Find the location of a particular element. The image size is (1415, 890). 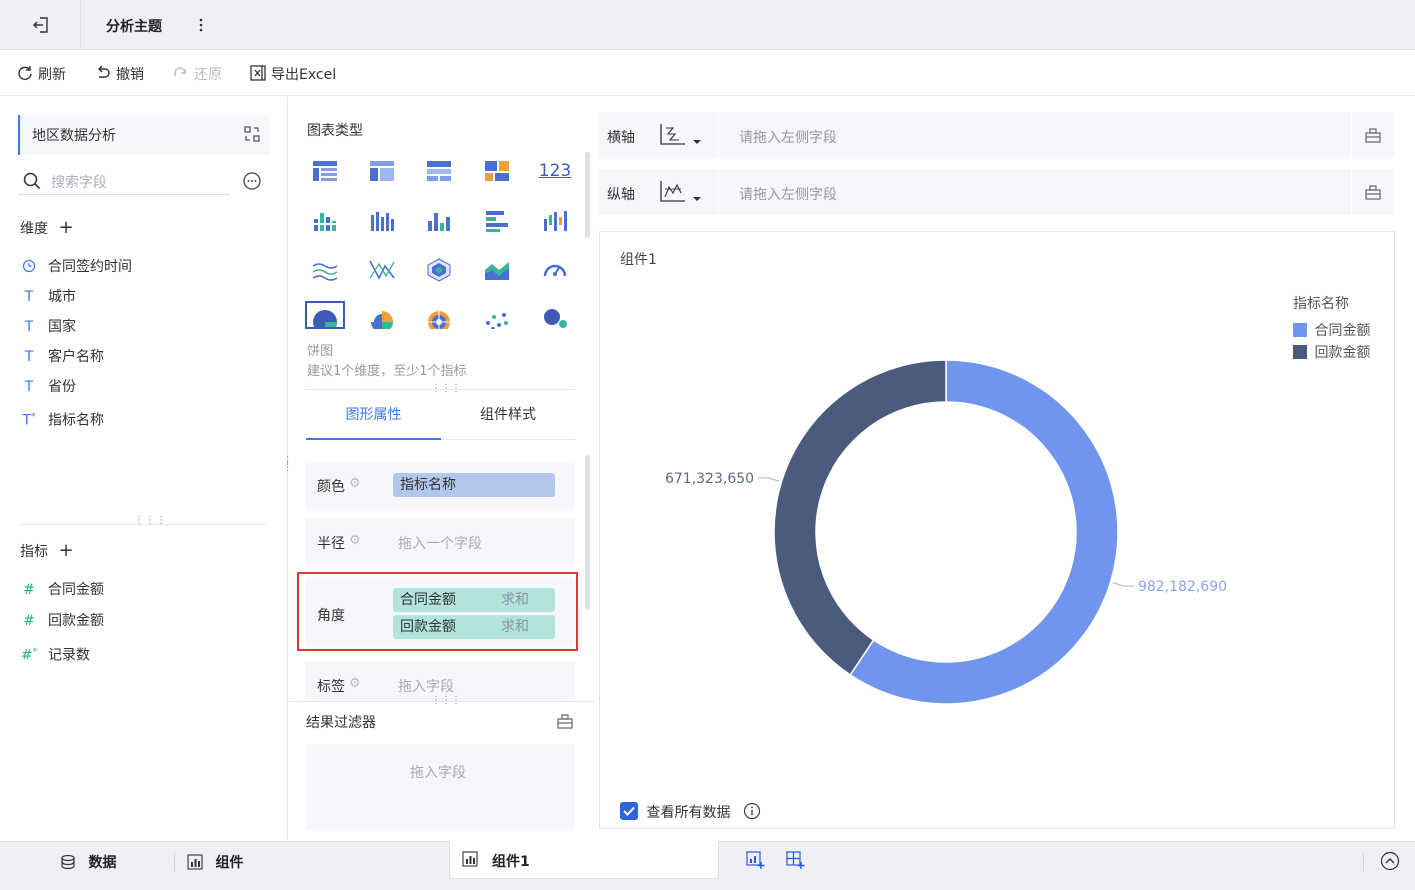

dimension-field: T* 指标名称 is located at coordinates (62, 417).